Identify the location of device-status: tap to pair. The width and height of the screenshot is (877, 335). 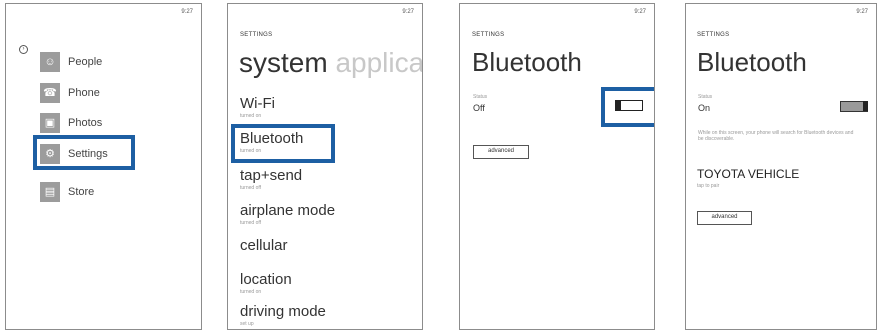
(708, 186).